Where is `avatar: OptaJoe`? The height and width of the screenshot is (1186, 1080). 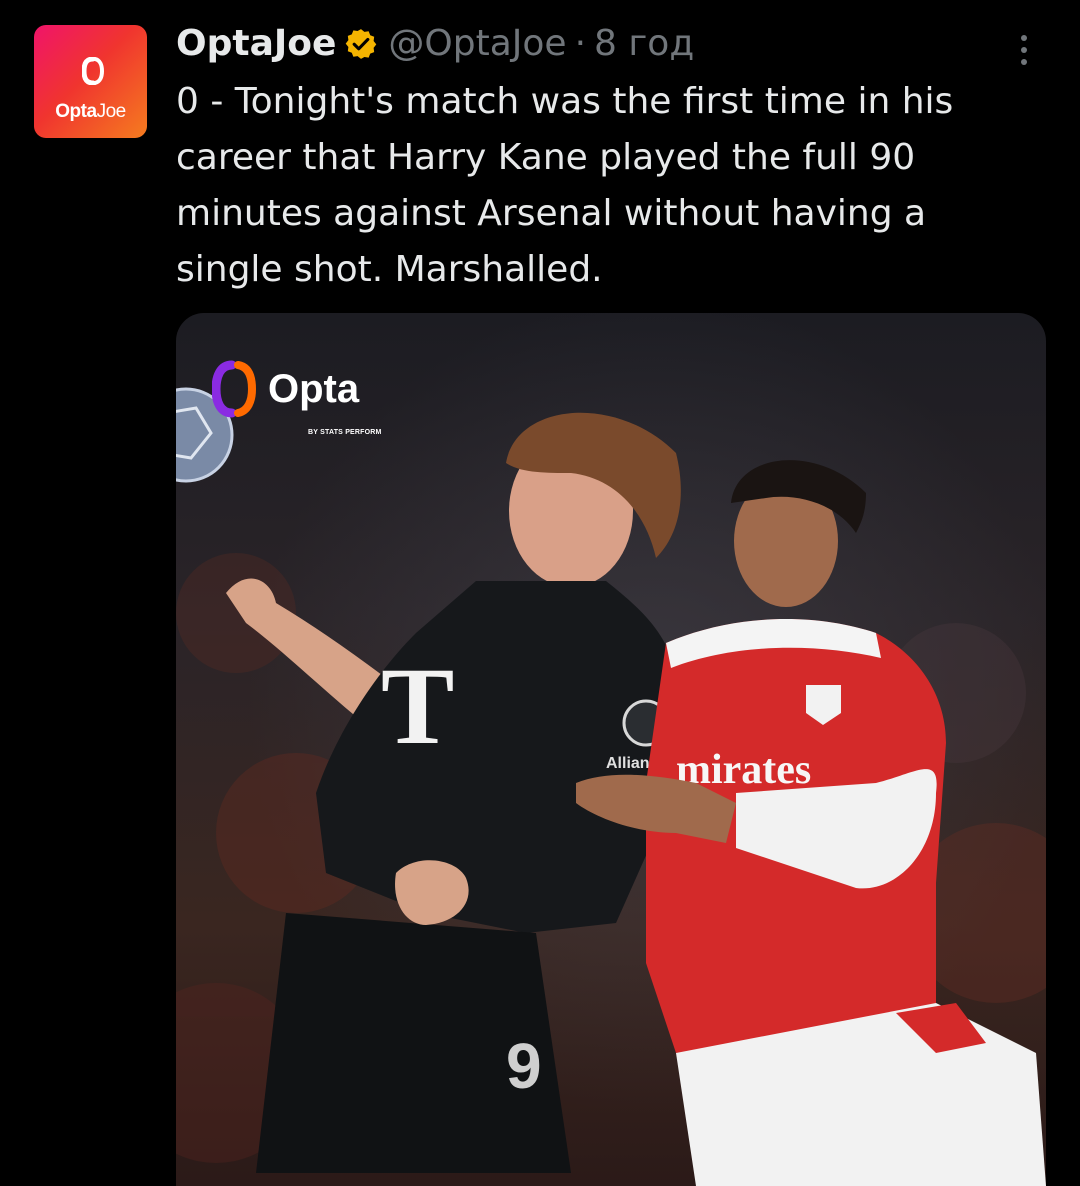
avatar: OptaJoe is located at coordinates (90, 81).